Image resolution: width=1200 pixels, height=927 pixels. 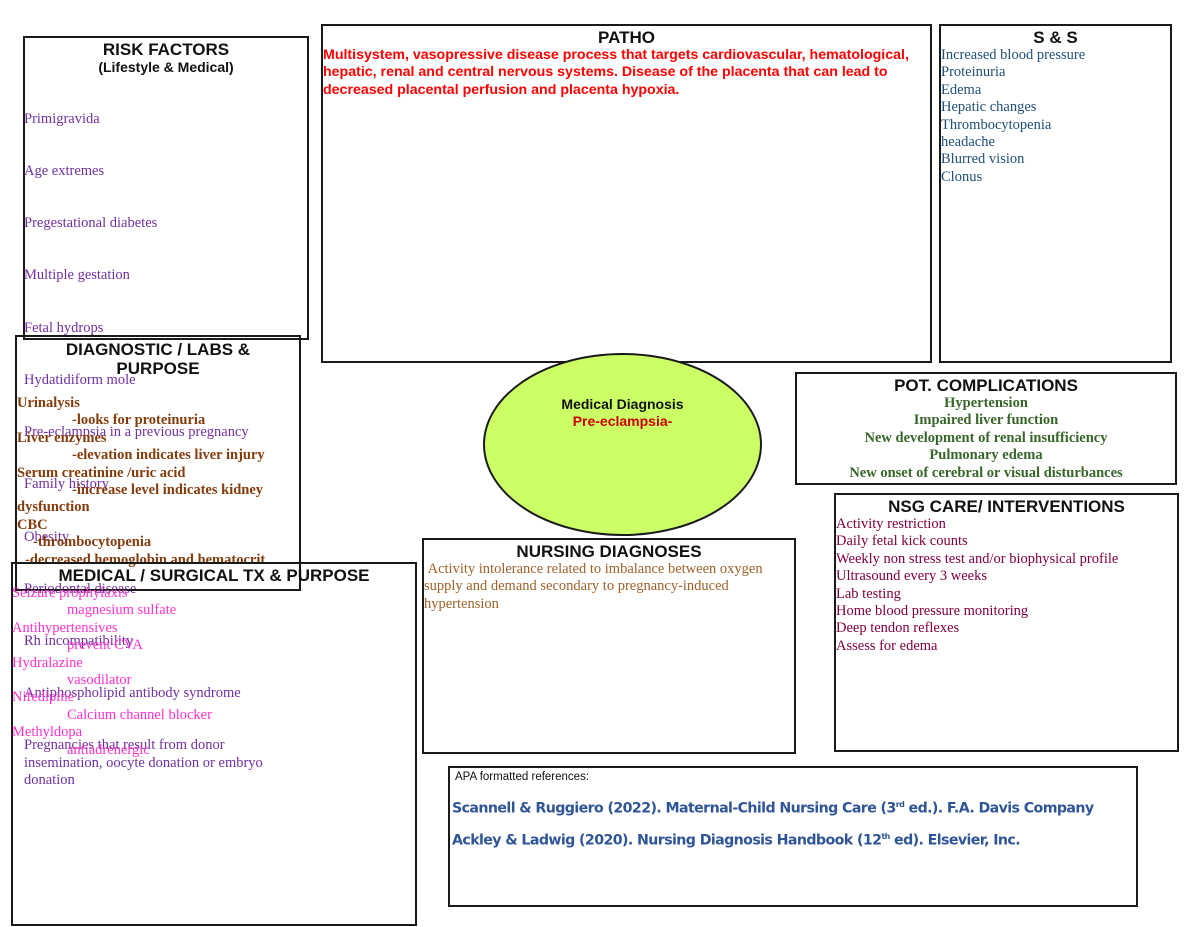 What do you see at coordinates (622, 421) in the screenshot?
I see `medical-diagnosis-value: Pre-eclampsia-` at bounding box center [622, 421].